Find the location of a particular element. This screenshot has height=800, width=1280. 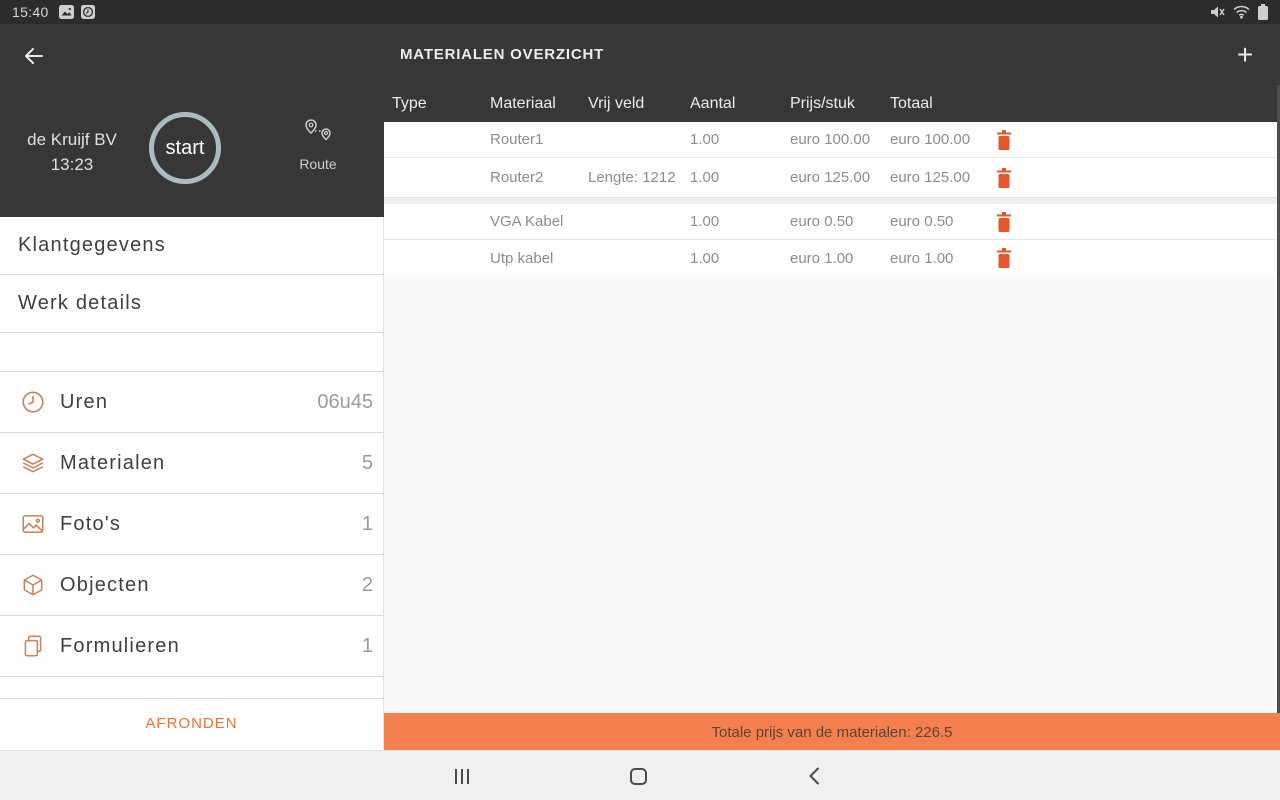

cell-prijs: euro 1.00 is located at coordinates (822, 258).